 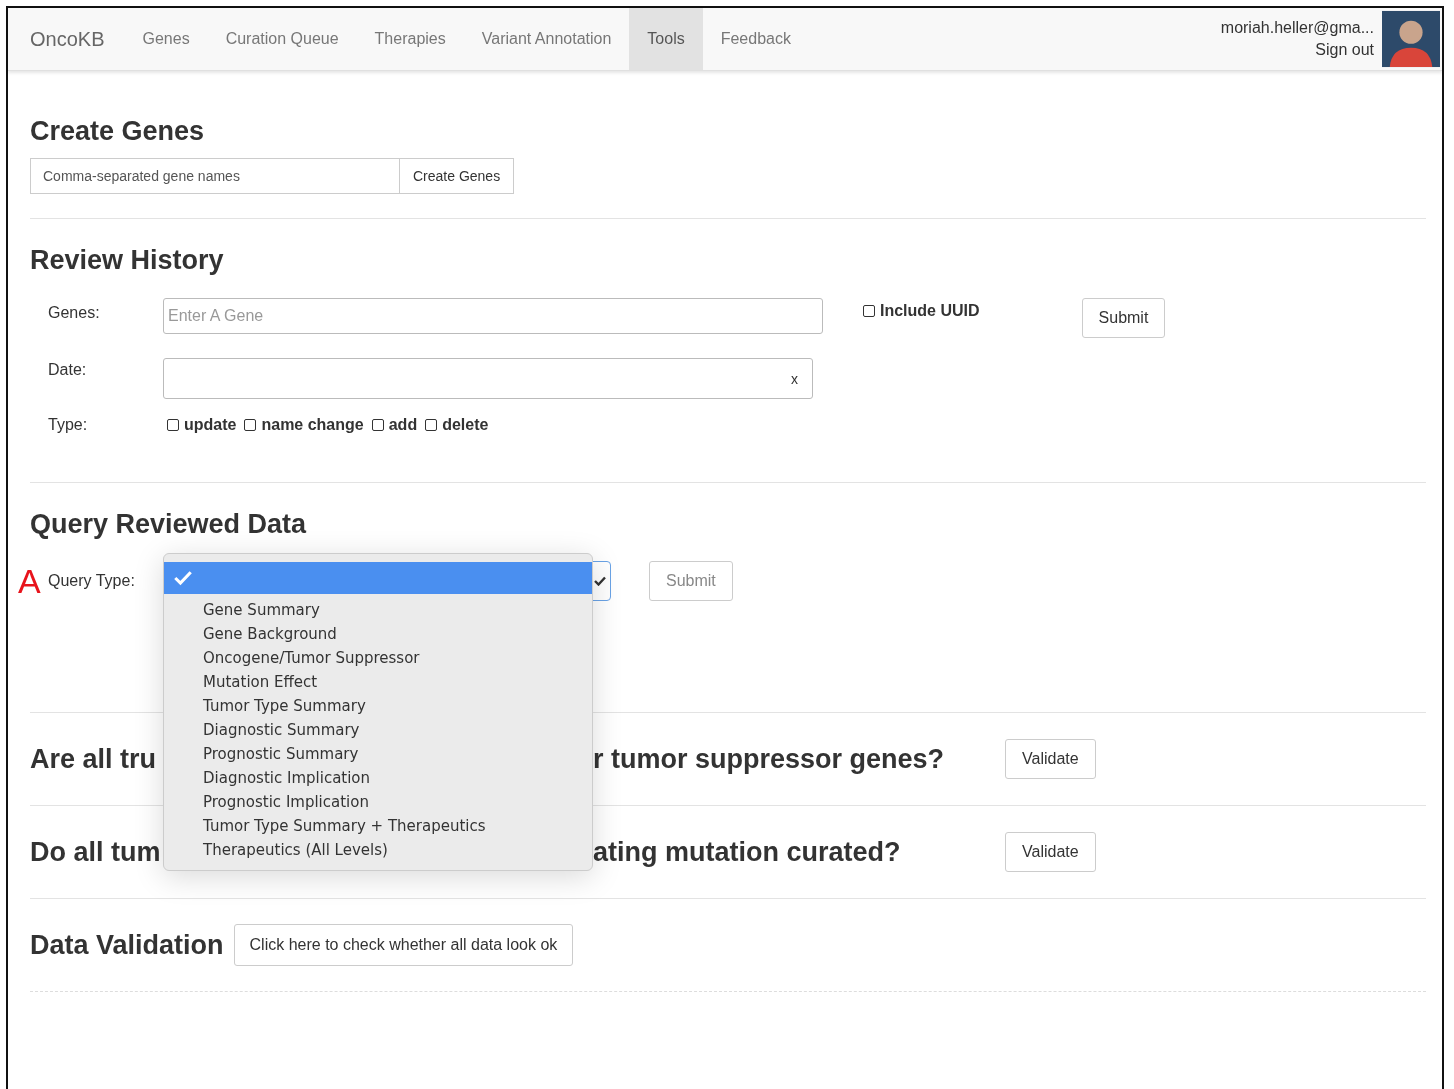 I want to click on dropdown-option: Gene Background, so click(x=378, y=634).